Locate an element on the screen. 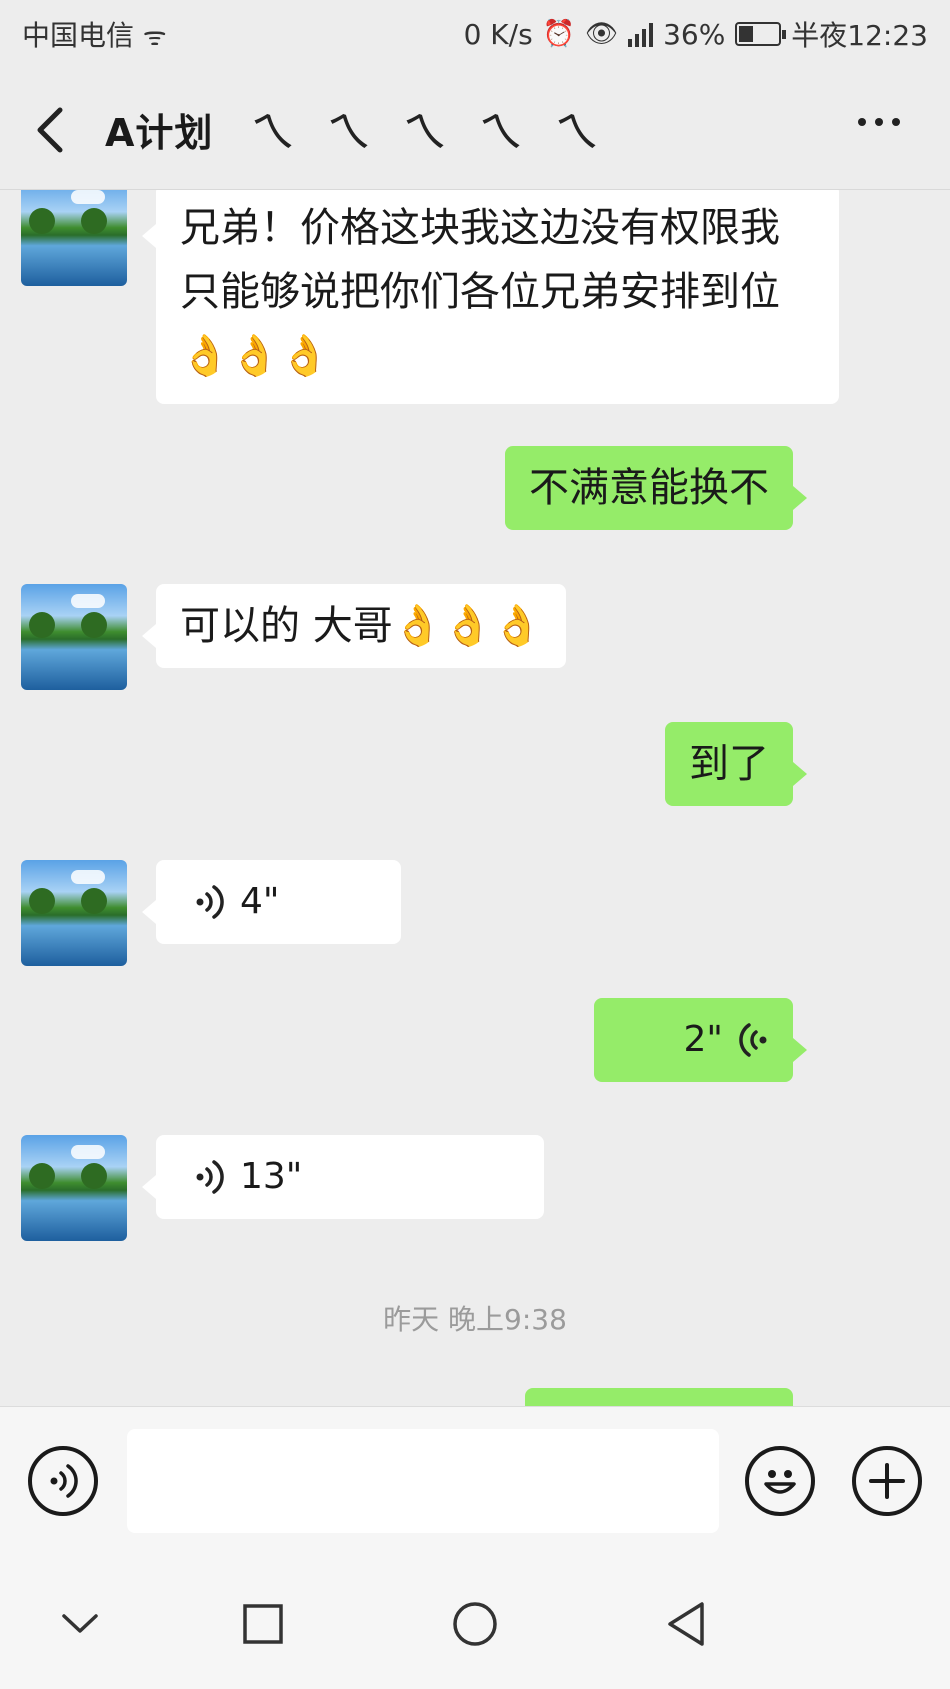 The image size is (950, 1689). title-bar: A计划 ㄟㄟㄟㄟㄟ is located at coordinates (475, 129).